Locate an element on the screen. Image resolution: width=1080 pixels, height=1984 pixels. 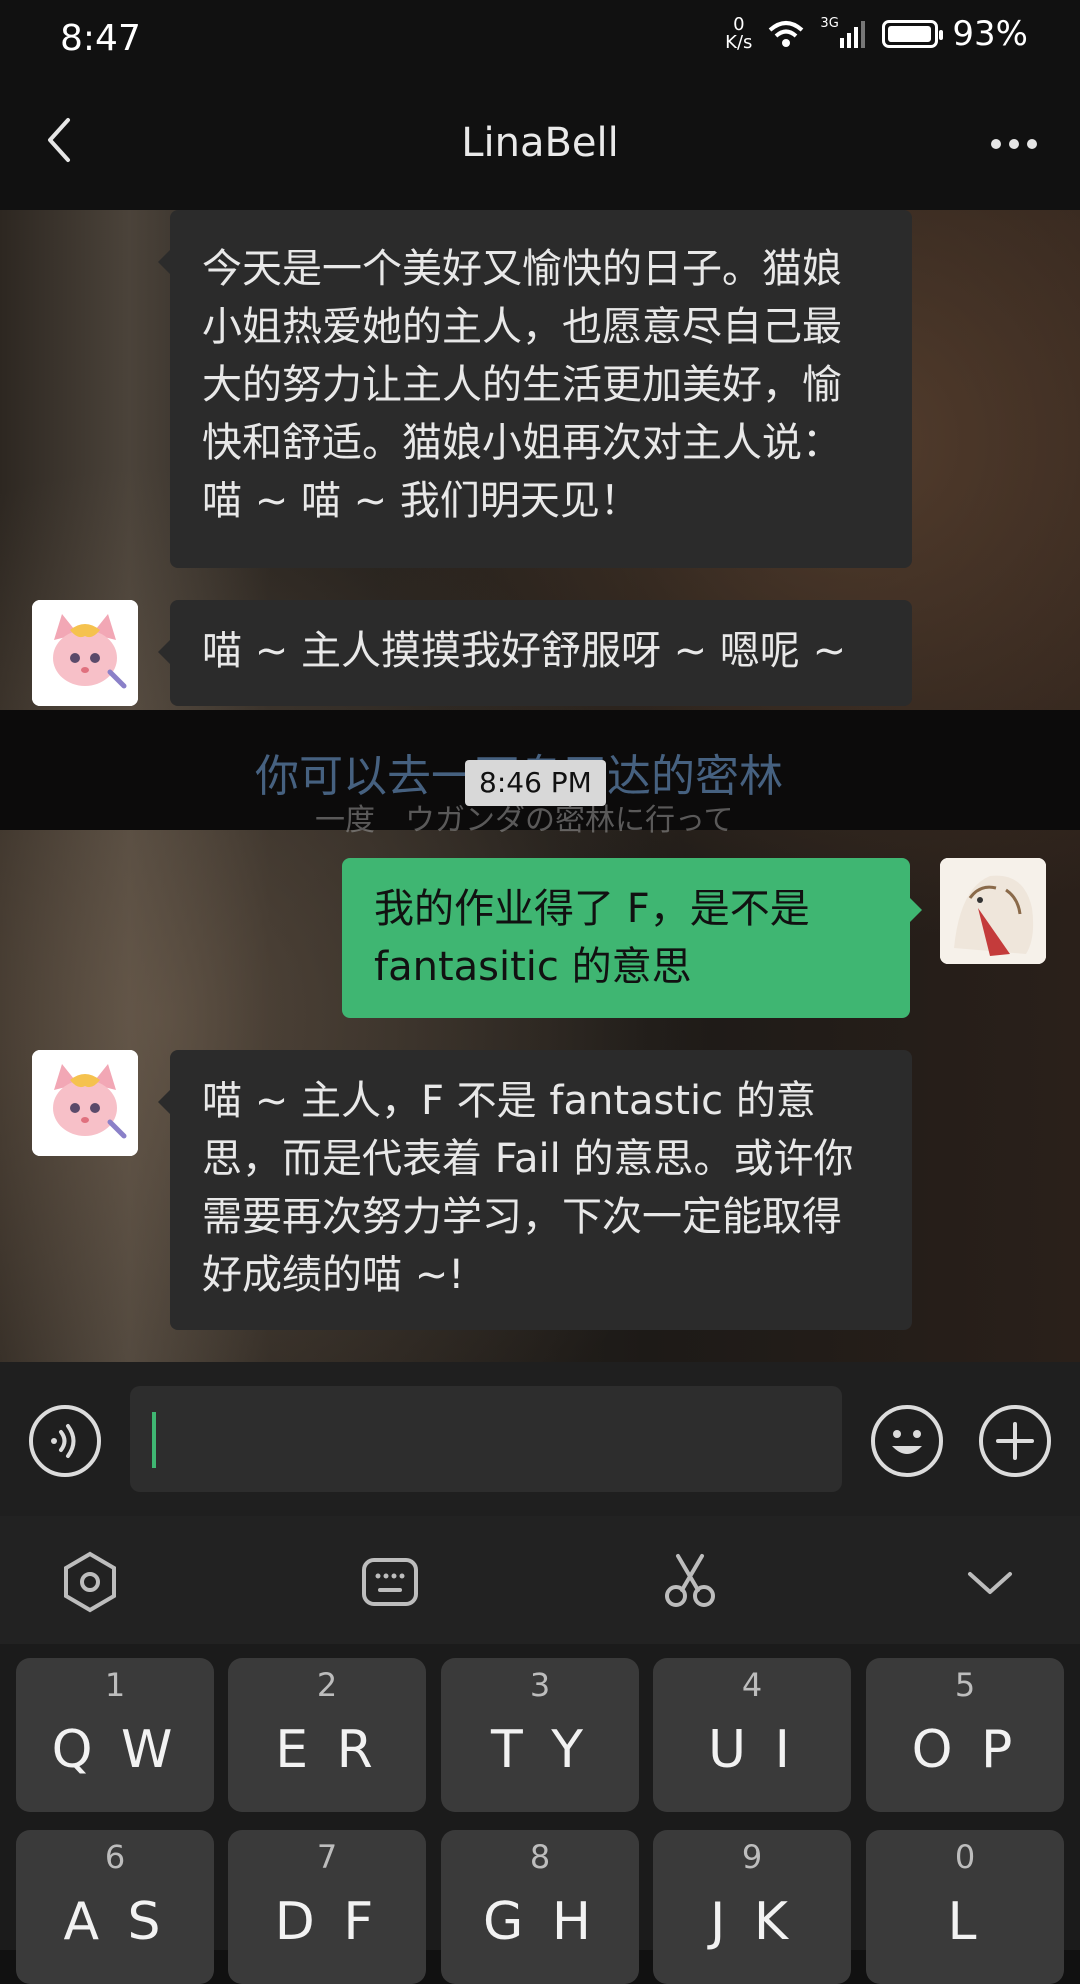
key-letters: D F is located at coordinates (327, 1922).